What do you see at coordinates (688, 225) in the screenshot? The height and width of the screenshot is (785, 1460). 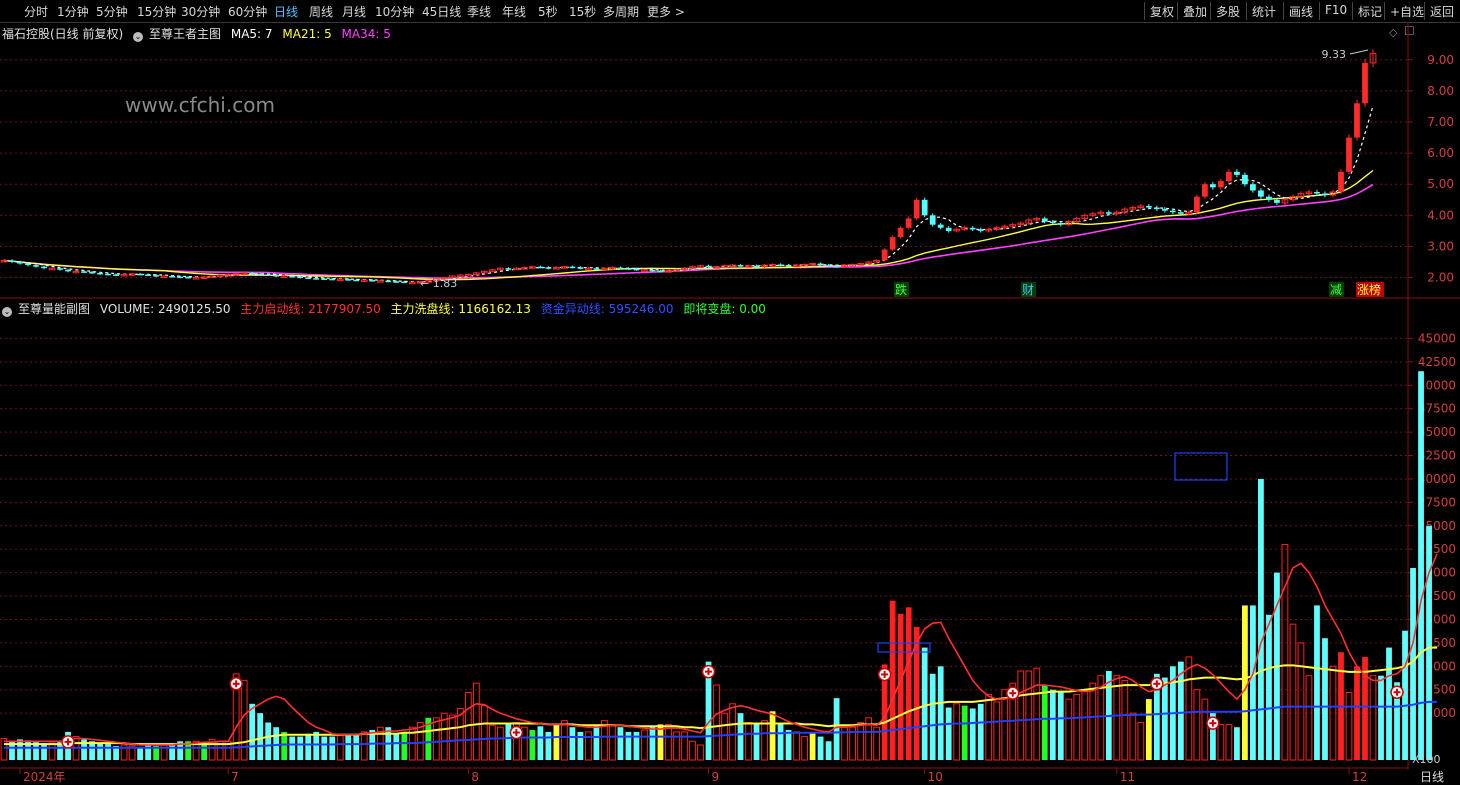 I see `ma21-line` at bounding box center [688, 225].